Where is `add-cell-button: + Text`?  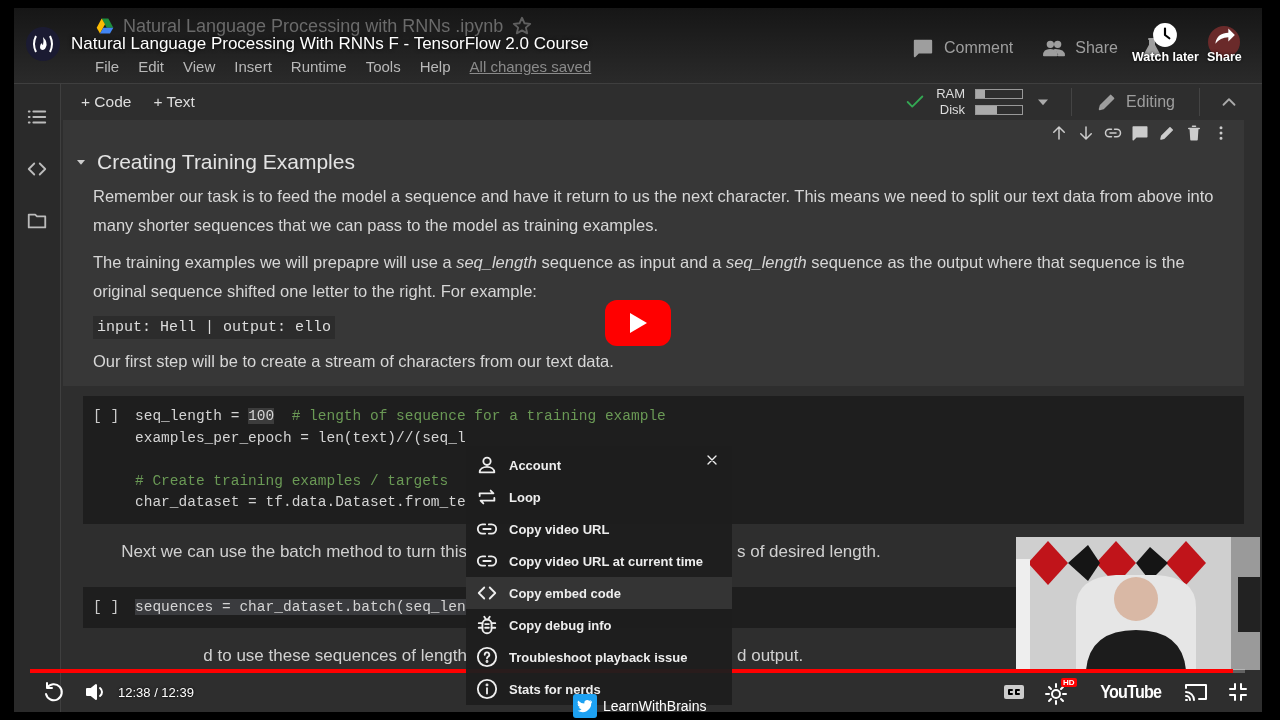
add-cell-button: + Text is located at coordinates (174, 102).